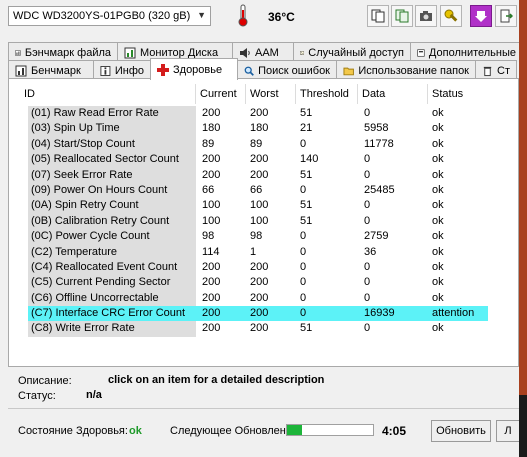 This screenshot has height=457, width=527. I want to click on table-row: (C8) Write Error Rate 200 200 51 0 ok, so click(258, 329).